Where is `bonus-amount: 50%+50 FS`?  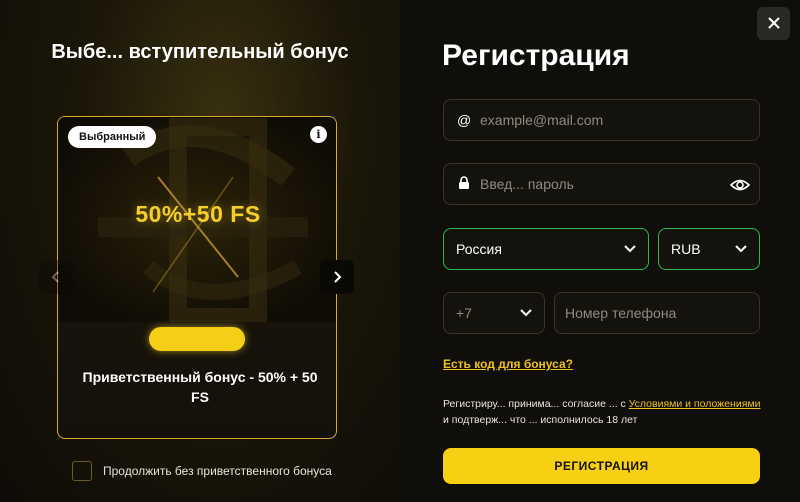 bonus-amount: 50%+50 FS is located at coordinates (198, 214).